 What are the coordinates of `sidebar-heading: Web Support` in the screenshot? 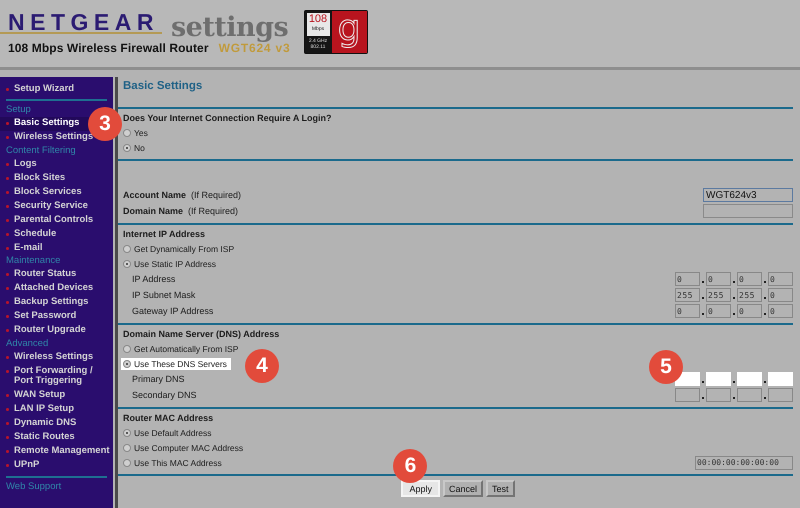 It's located at (33, 486).